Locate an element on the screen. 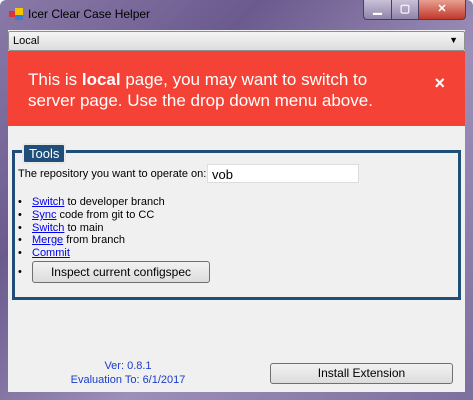 The height and width of the screenshot is (400, 473). inspect-configspec-button: Inspect current configspec is located at coordinates (121, 272).